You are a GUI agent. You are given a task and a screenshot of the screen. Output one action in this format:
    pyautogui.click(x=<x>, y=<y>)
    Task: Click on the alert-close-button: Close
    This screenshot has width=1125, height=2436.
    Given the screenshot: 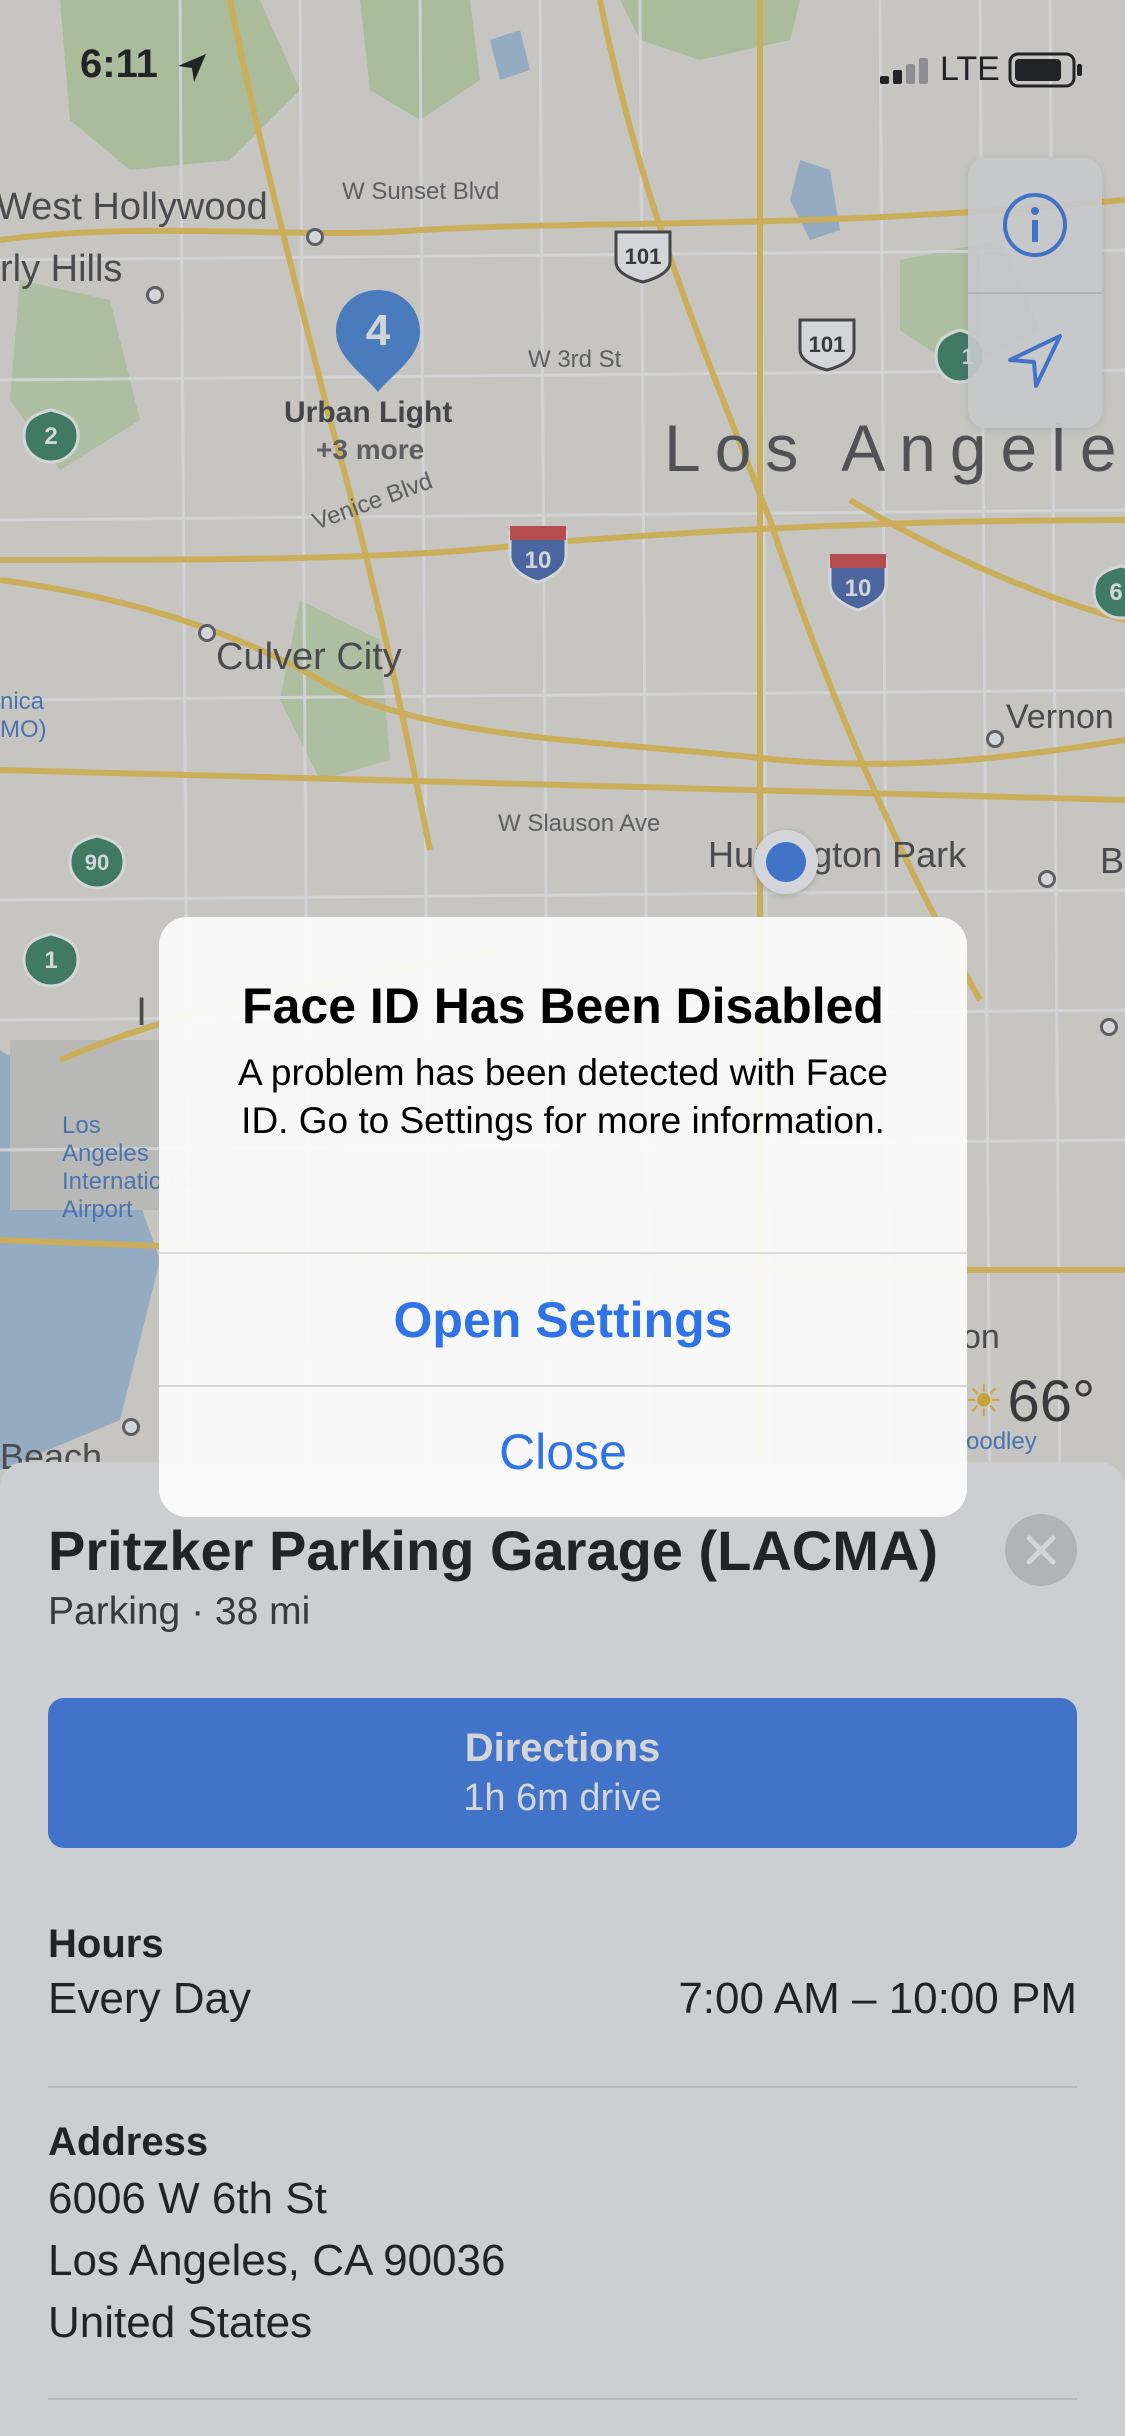 What is the action you would take?
    pyautogui.click(x=563, y=1452)
    